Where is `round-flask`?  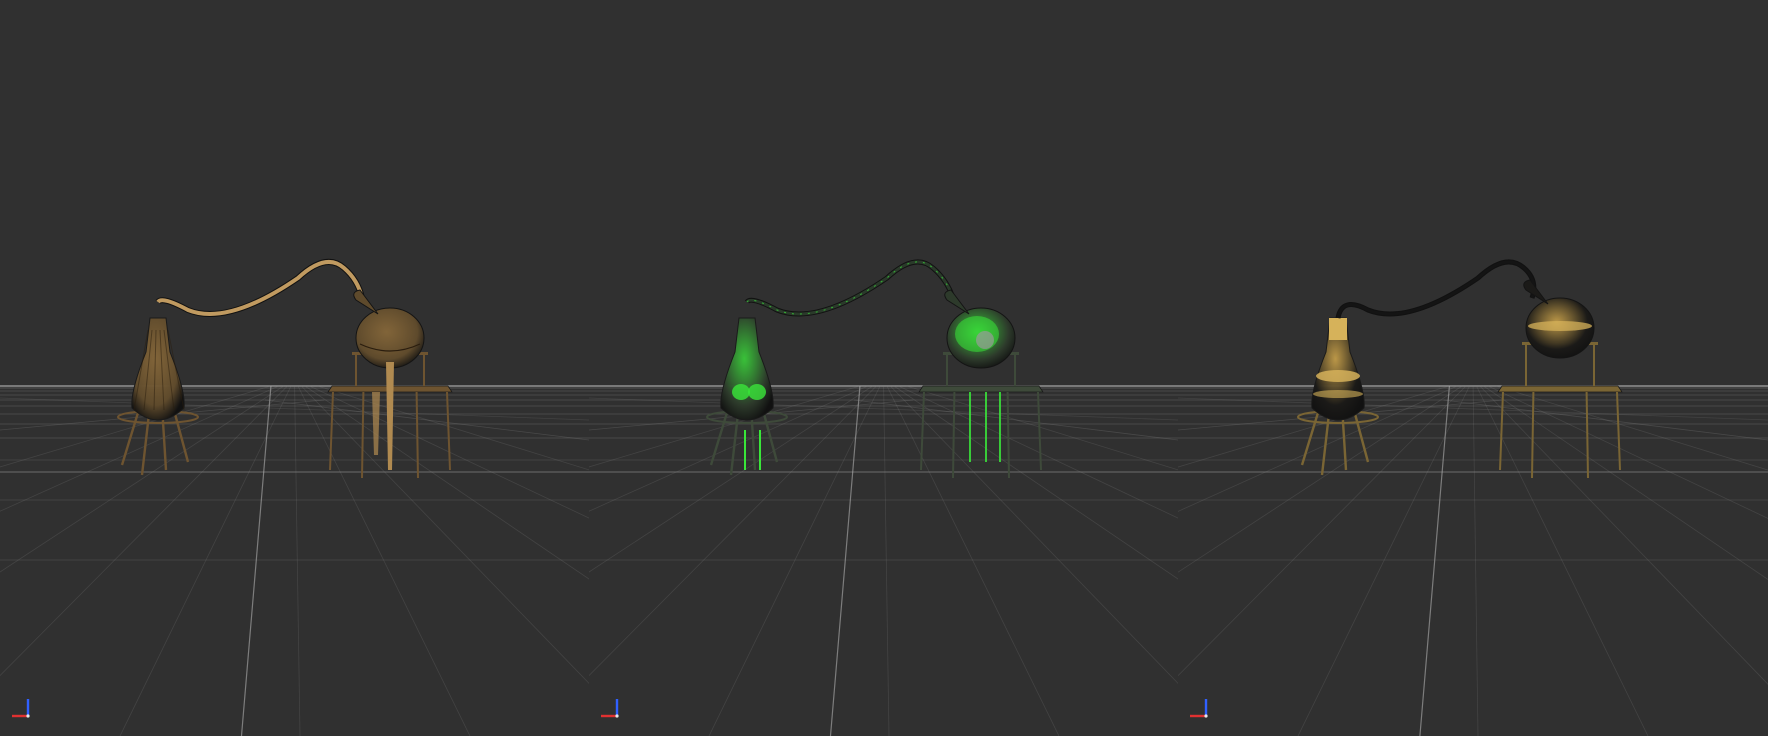 round-flask is located at coordinates (390, 338).